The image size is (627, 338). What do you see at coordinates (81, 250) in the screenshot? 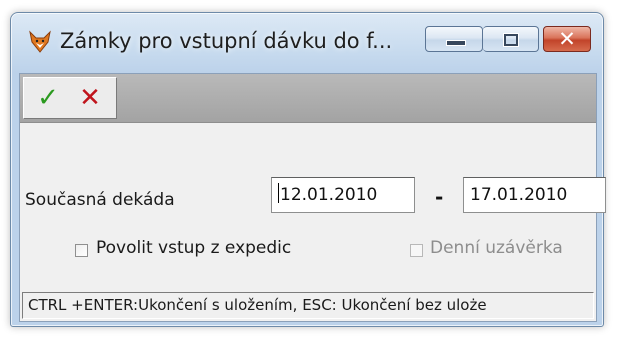
I see `allow-expedic-checkbox` at bounding box center [81, 250].